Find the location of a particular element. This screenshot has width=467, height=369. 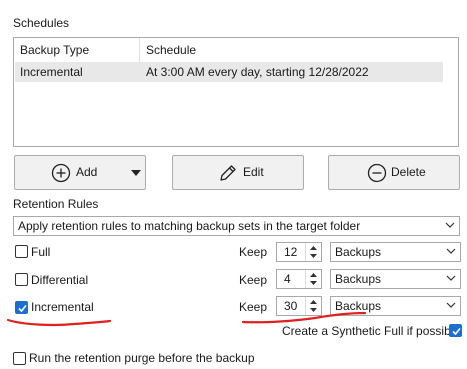

synthetic-full-checkbox is located at coordinates (455, 330).